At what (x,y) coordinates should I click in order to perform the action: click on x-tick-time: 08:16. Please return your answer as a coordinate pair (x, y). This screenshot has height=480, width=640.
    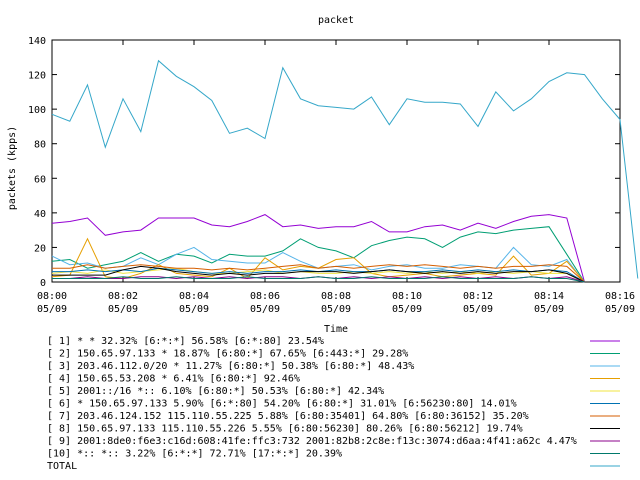
    Looking at the image, I should click on (620, 296).